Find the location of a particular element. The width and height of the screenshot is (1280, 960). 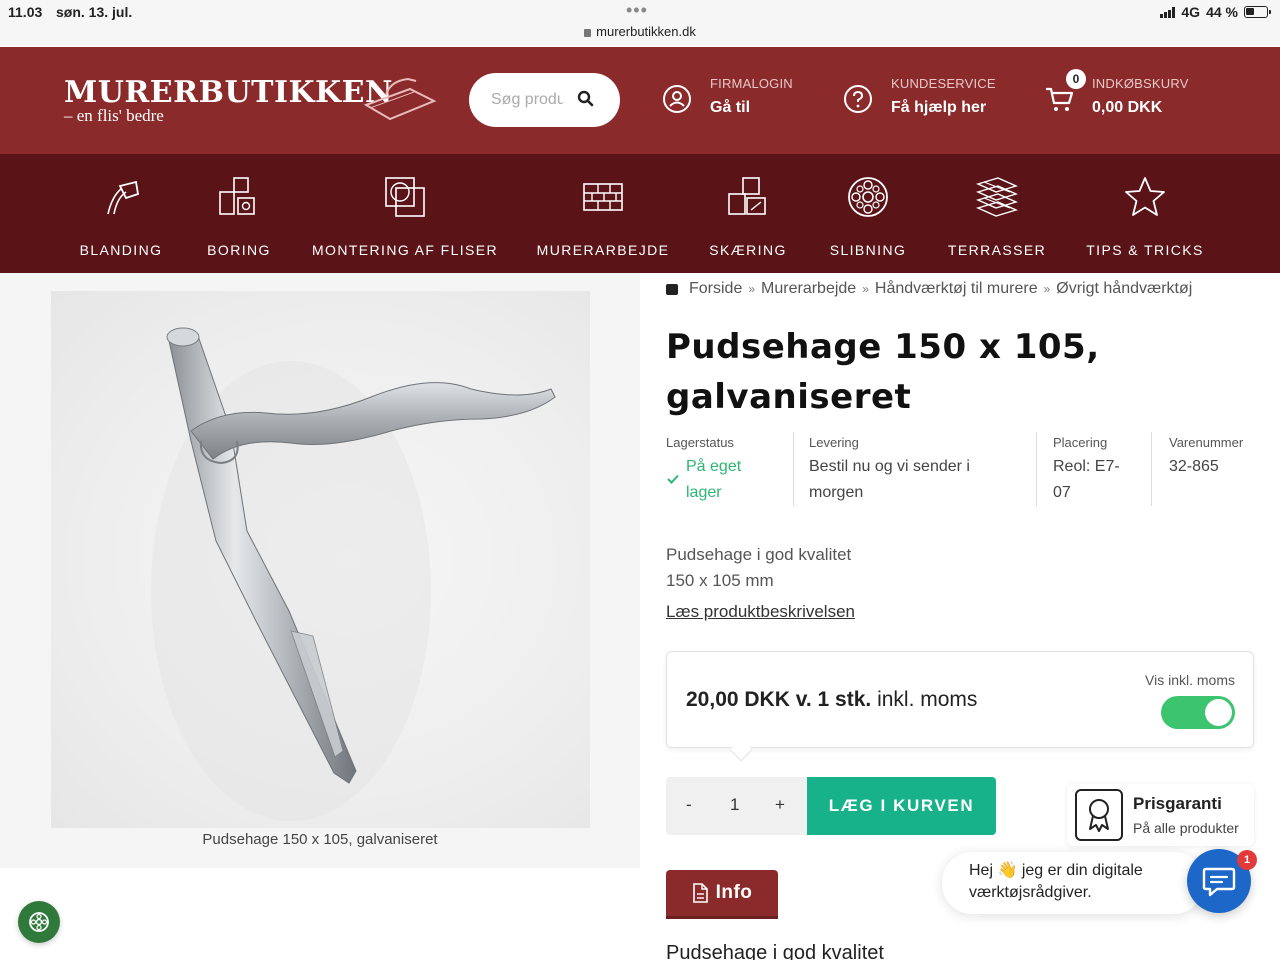

category-slibning: SLIBNING is located at coordinates (868, 213).